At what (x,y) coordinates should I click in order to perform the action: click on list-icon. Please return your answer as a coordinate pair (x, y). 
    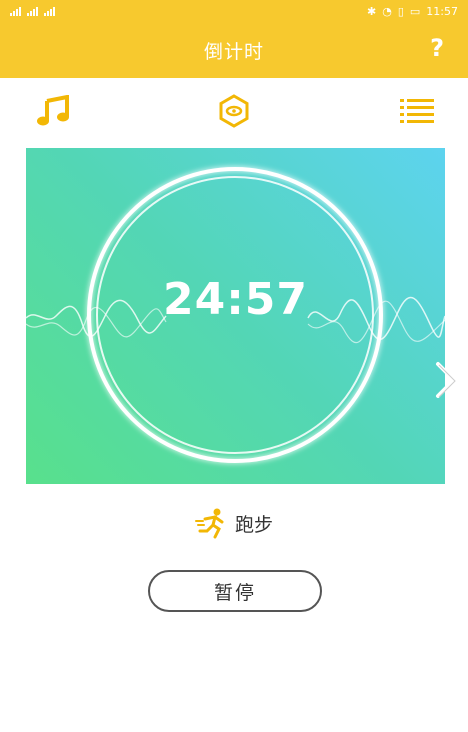
    Looking at the image, I should click on (417, 111).